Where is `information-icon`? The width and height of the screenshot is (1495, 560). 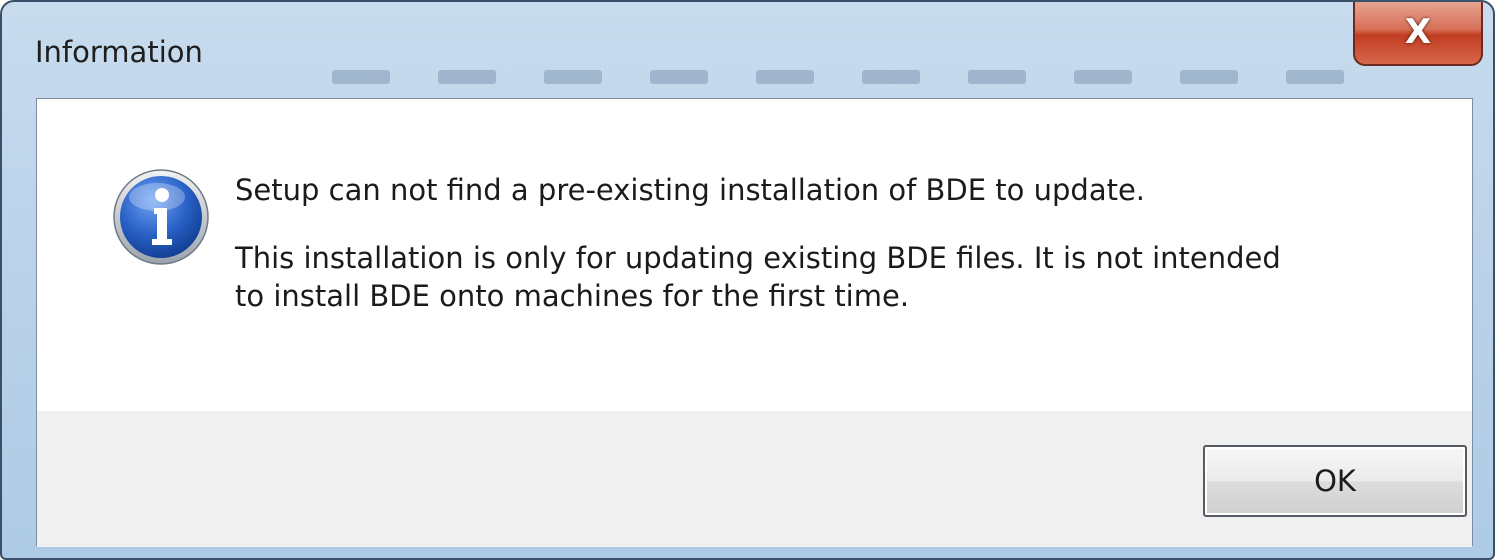
information-icon is located at coordinates (161, 217).